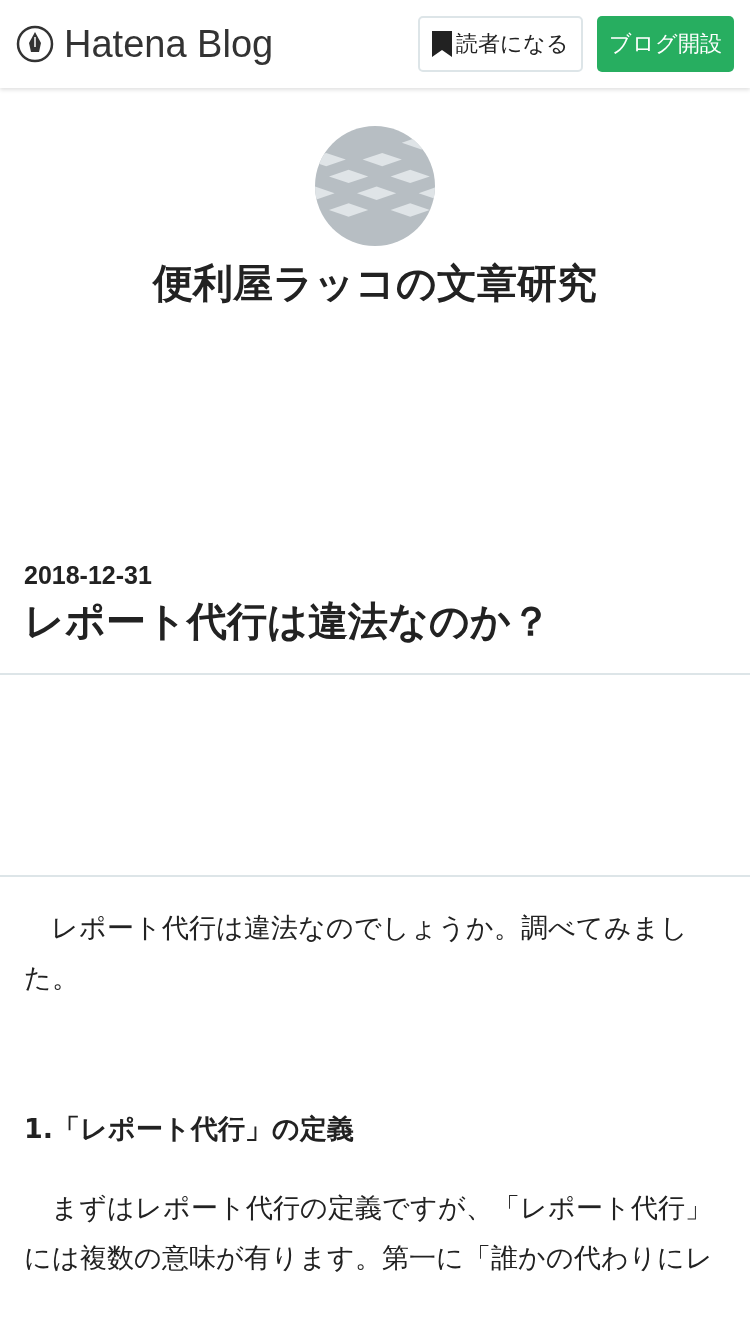  I want to click on subscribe-button: 読者になる, so click(500, 44).